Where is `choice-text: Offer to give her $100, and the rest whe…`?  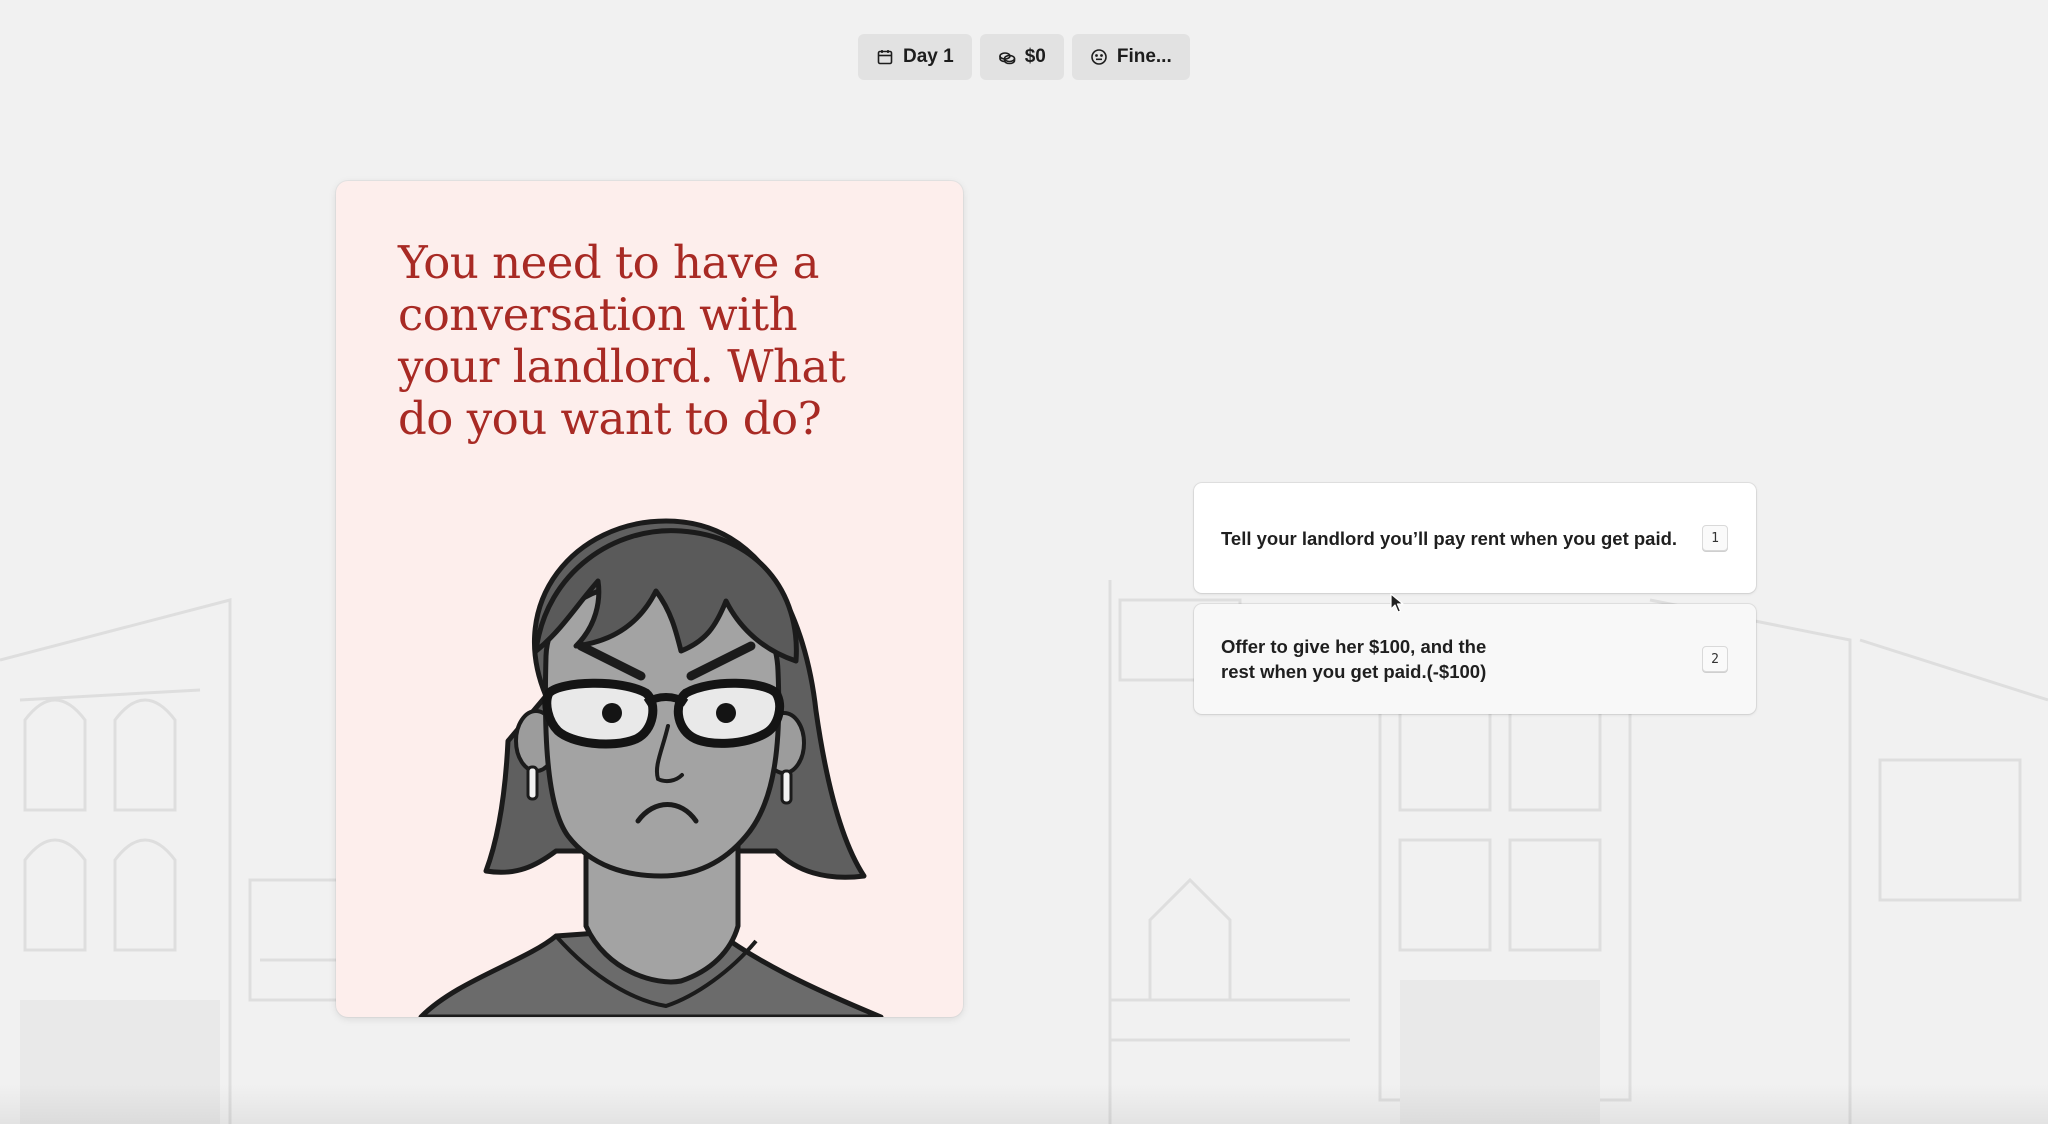
choice-text: Offer to give her $100, and the rest whe… is located at coordinates (1354, 659).